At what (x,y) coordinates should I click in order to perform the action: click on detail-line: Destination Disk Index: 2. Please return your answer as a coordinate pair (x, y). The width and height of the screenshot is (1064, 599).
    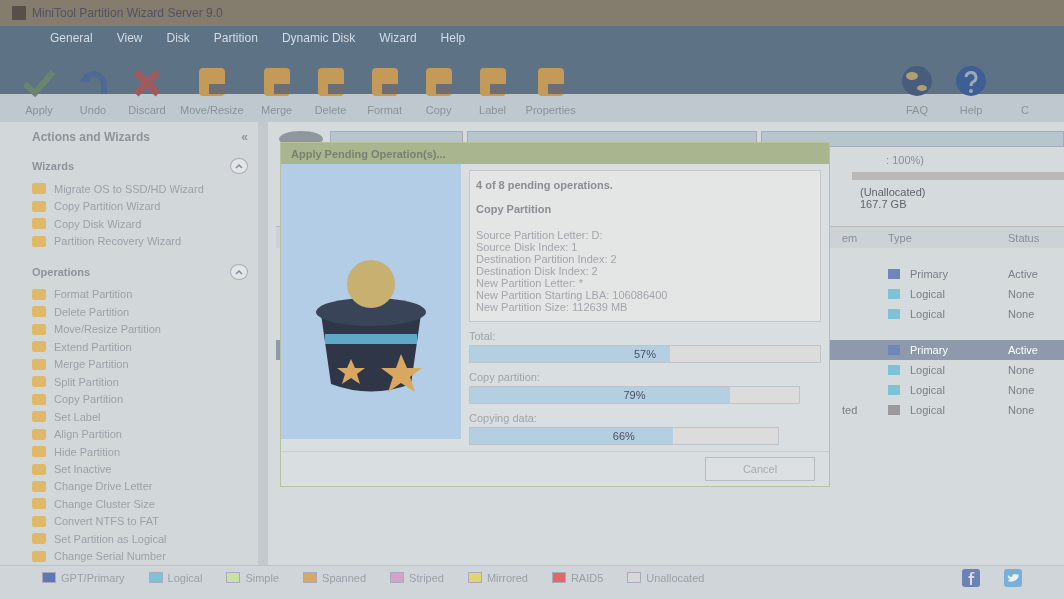
    Looking at the image, I should click on (537, 271).